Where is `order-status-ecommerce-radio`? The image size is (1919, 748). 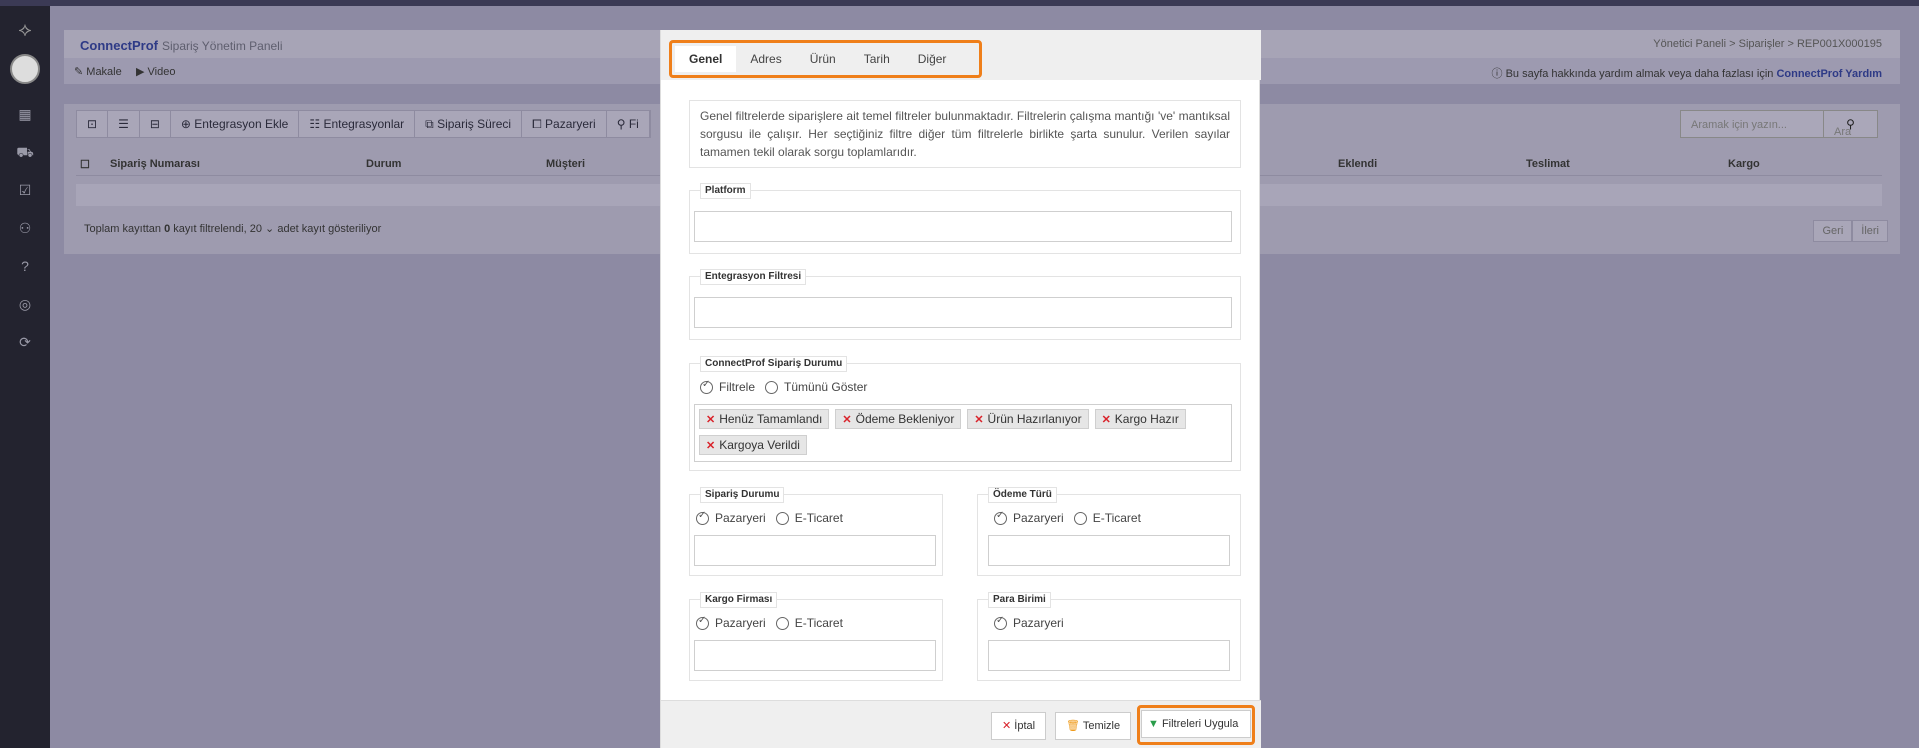 order-status-ecommerce-radio is located at coordinates (782, 518).